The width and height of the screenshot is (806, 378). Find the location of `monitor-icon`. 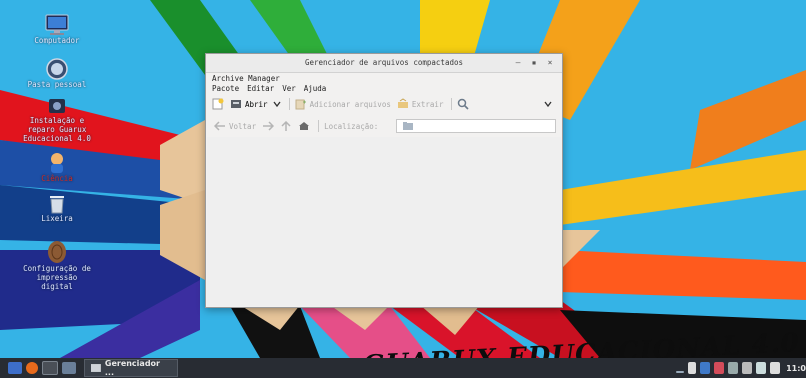

monitor-icon is located at coordinates (57, 24).